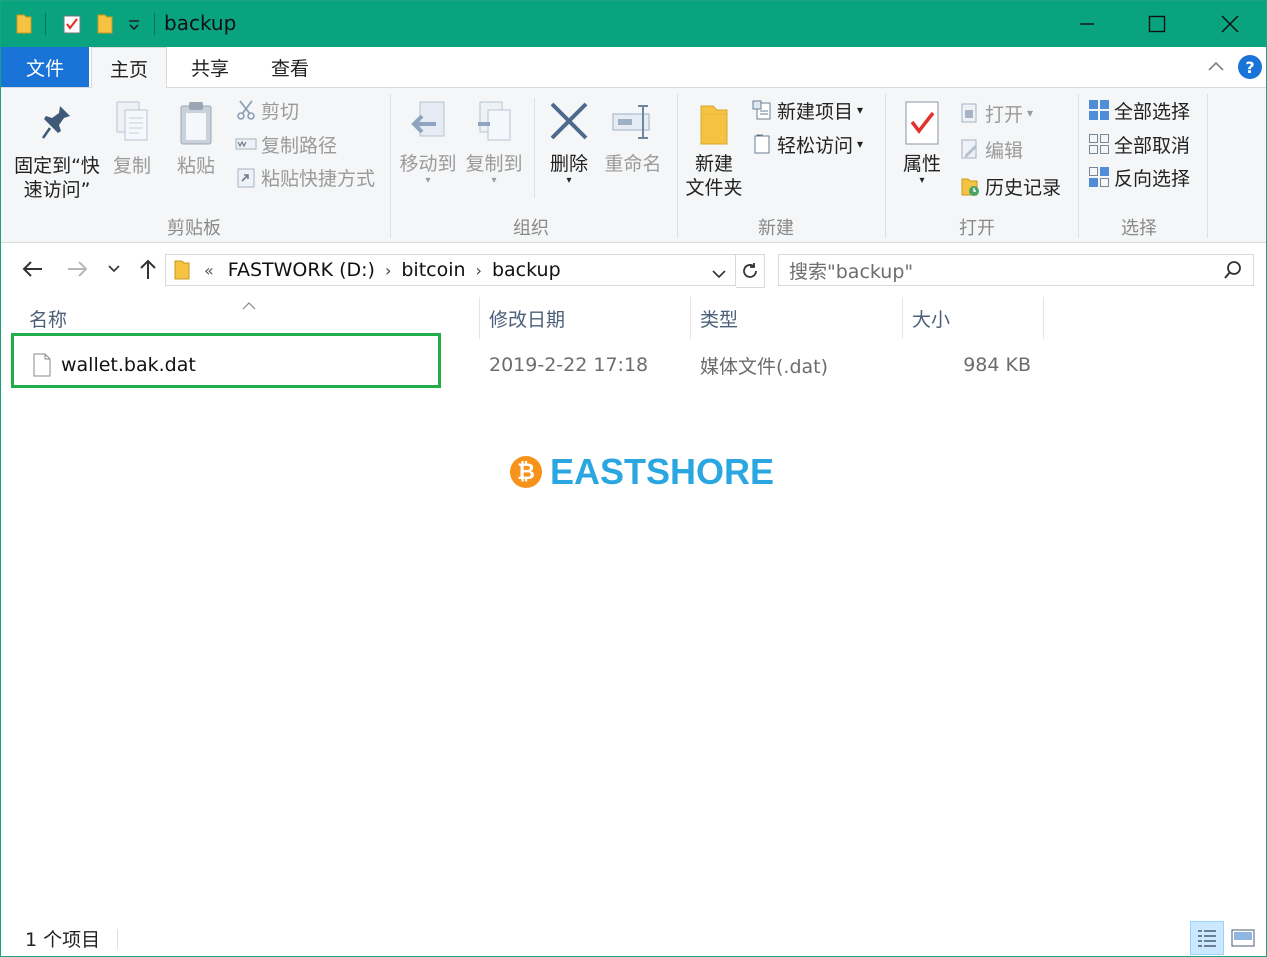 This screenshot has width=1267, height=957. I want to click on select-none-icon, so click(1099, 144).